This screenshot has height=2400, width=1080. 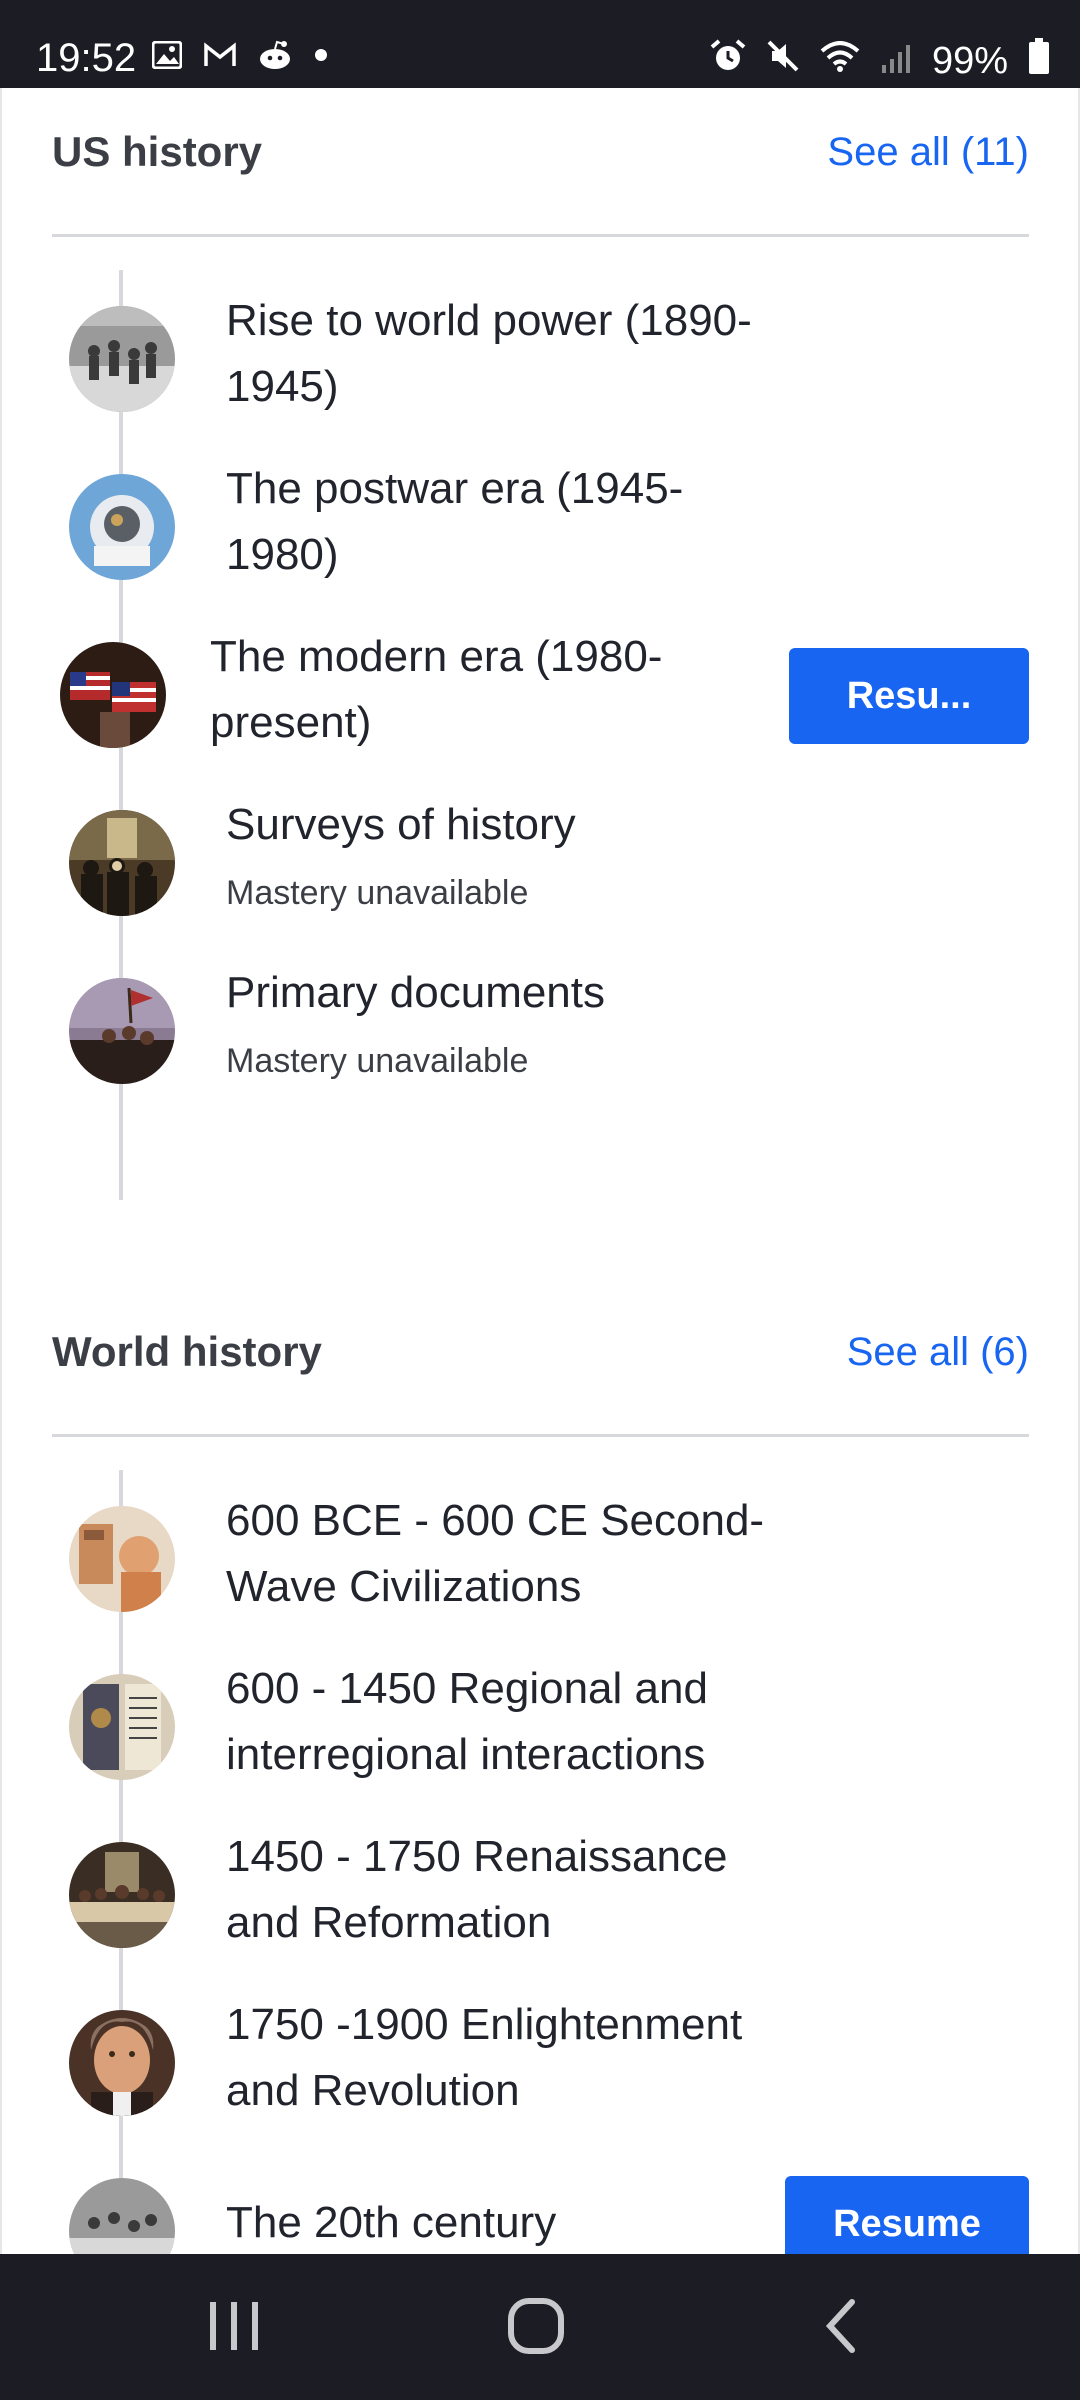 What do you see at coordinates (540, 885) in the screenshot?
I see `list-item: Surveys of history Mastery unavailable` at bounding box center [540, 885].